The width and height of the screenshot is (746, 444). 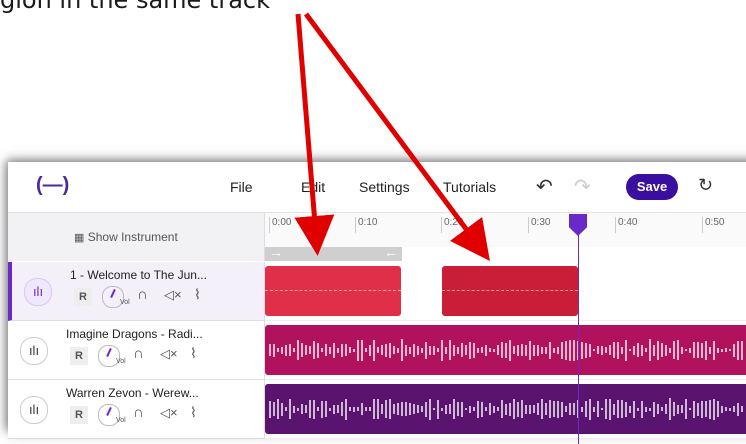 What do you see at coordinates (544, 186) in the screenshot?
I see `undo-icon: ↶` at bounding box center [544, 186].